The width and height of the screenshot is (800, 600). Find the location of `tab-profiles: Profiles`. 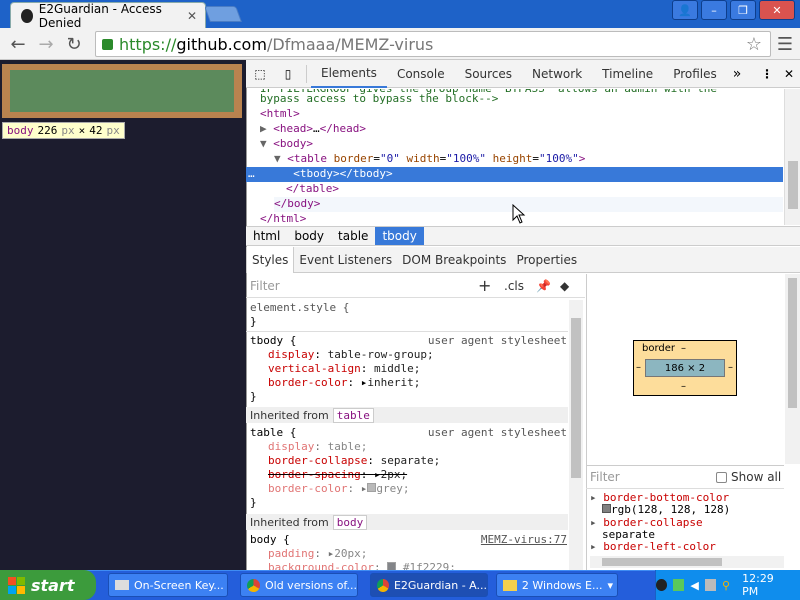

tab-profiles: Profiles is located at coordinates (695, 74).